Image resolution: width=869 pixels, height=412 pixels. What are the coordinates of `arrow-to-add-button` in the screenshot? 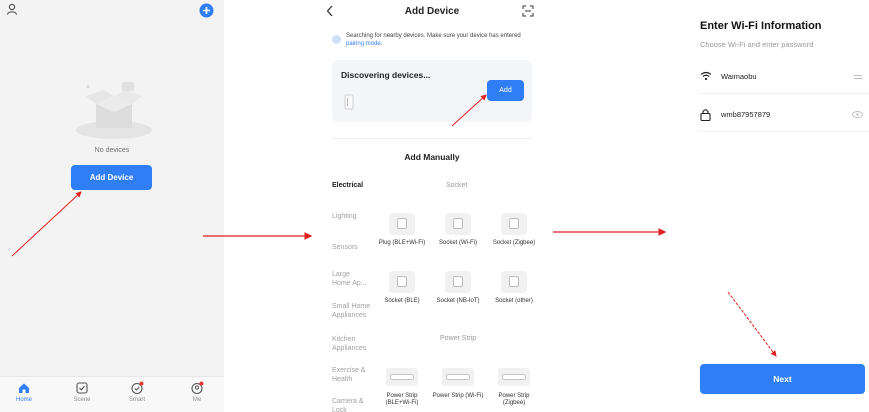 It's located at (469, 110).